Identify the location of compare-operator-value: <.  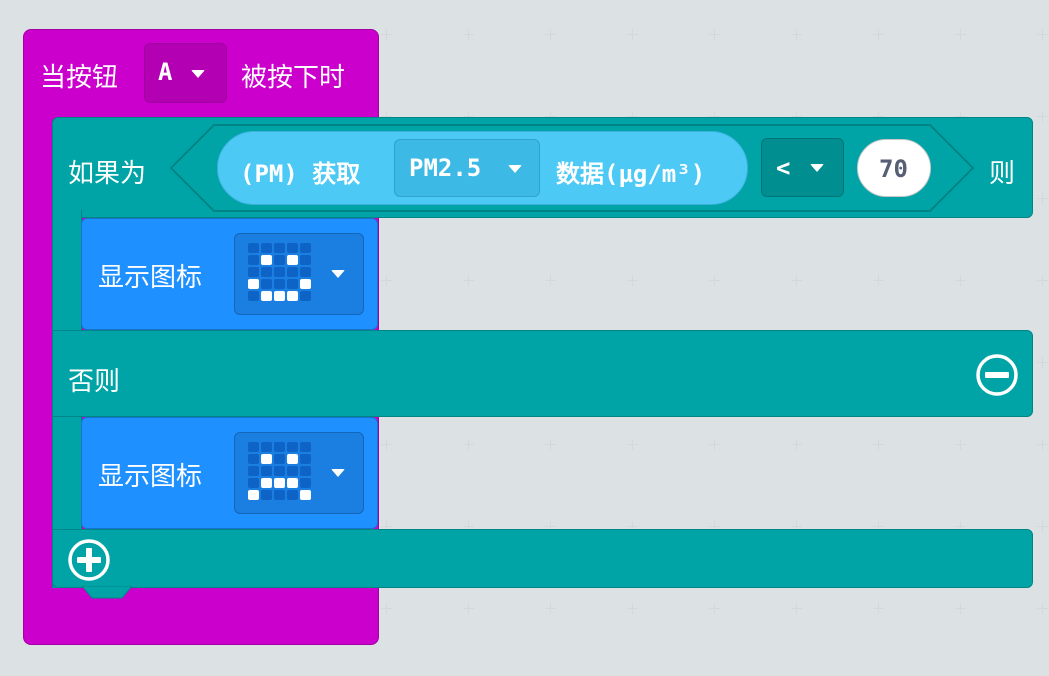
(783, 168).